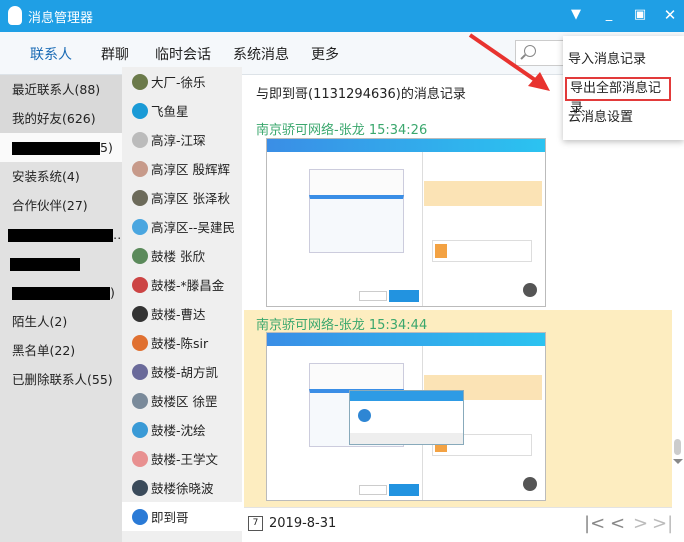 The height and width of the screenshot is (542, 684). I want to click on contact-name: 高淳区 张泽秋, so click(190, 198).